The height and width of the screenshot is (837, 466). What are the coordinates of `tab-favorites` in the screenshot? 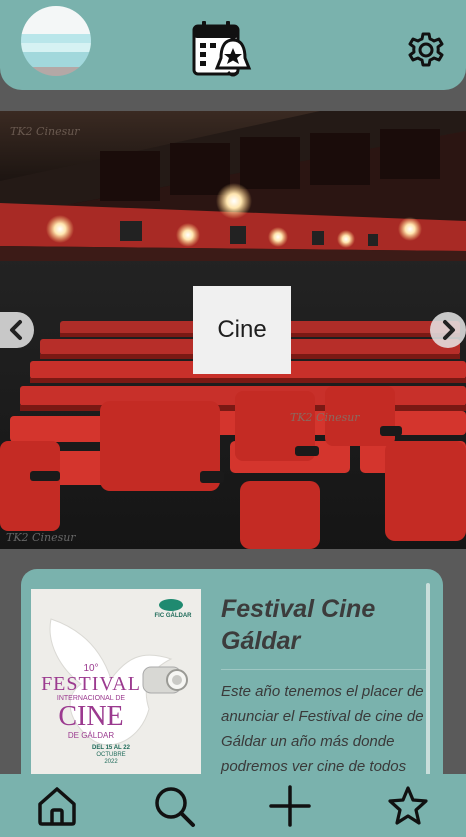 It's located at (408, 806).